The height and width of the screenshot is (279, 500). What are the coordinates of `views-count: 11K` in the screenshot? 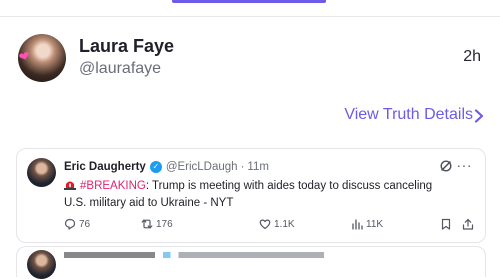 It's located at (375, 224).